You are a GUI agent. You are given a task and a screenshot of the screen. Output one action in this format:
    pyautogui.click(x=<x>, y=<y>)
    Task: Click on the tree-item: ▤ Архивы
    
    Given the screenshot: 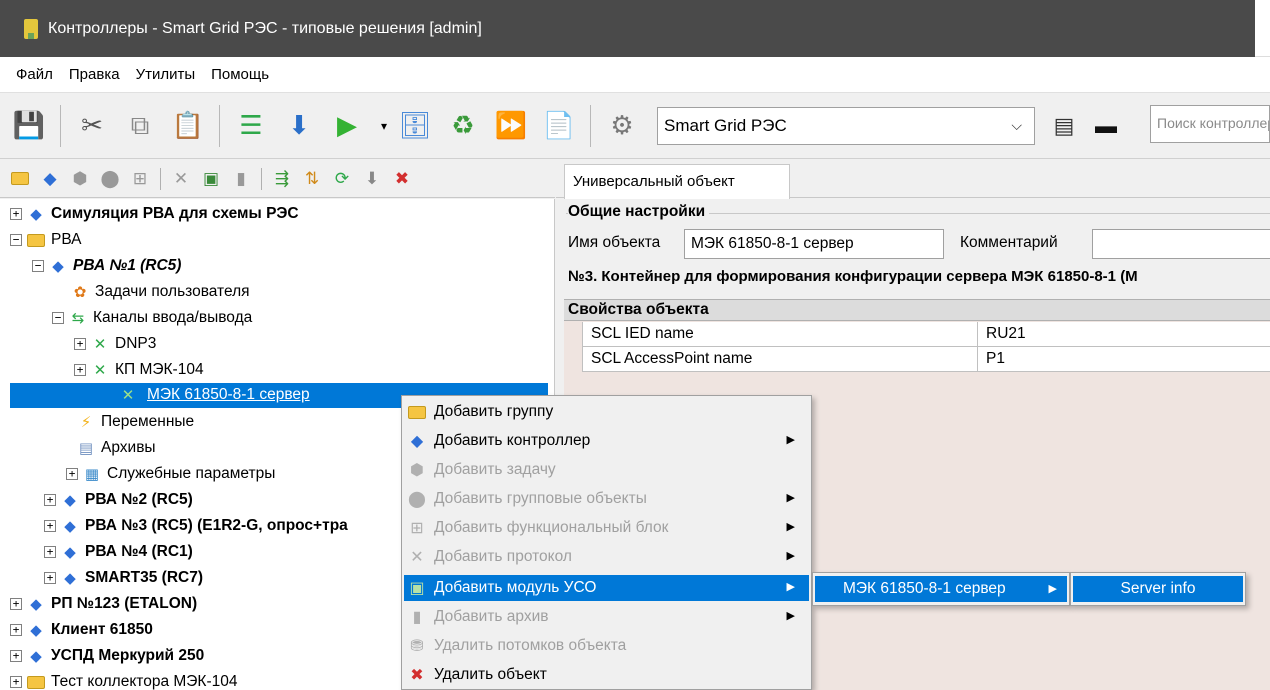 What is the action you would take?
    pyautogui.click(x=116, y=448)
    